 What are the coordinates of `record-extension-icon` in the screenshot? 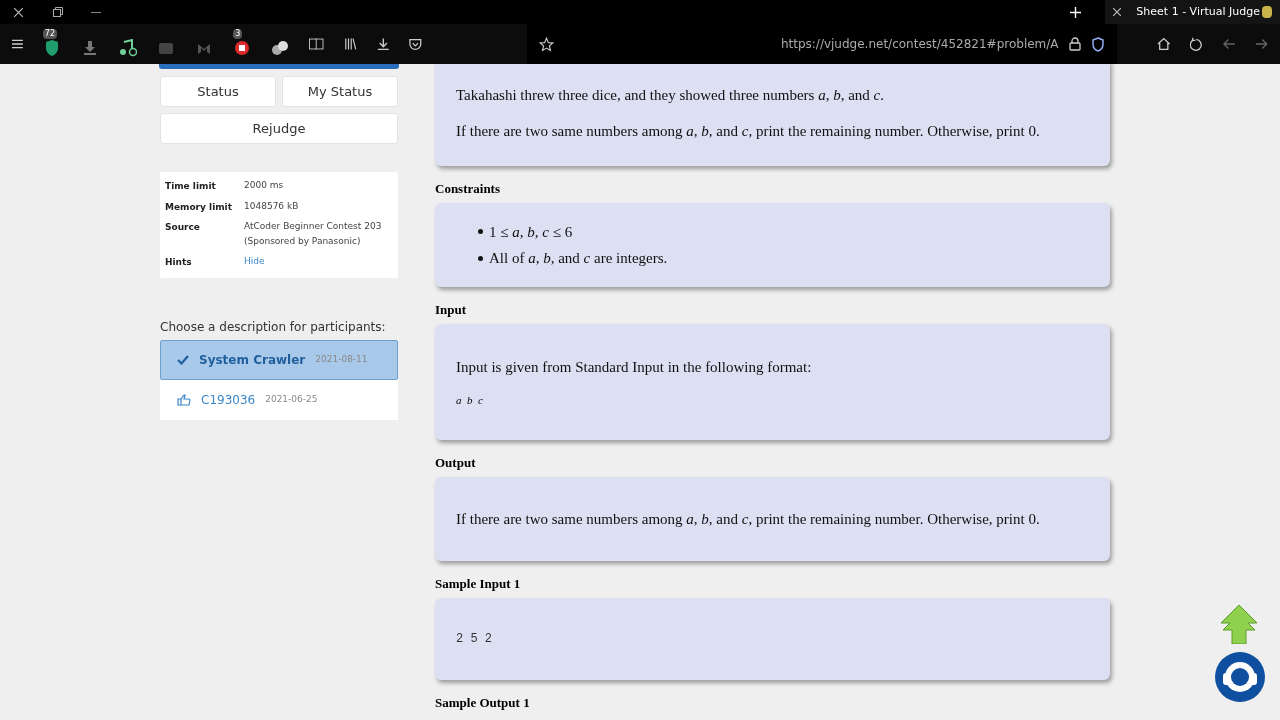 It's located at (242, 48).